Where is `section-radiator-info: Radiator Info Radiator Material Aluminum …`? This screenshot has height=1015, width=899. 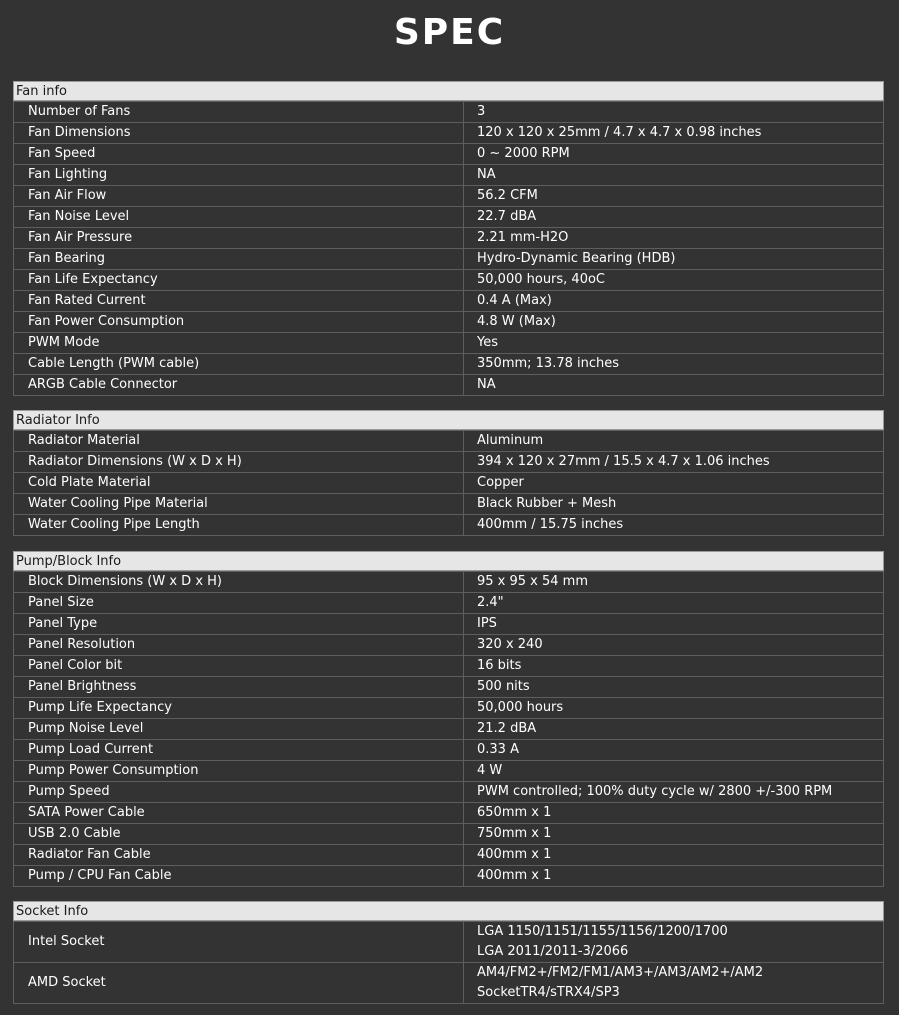 section-radiator-info: Radiator Info Radiator Material Aluminum … is located at coordinates (448, 473).